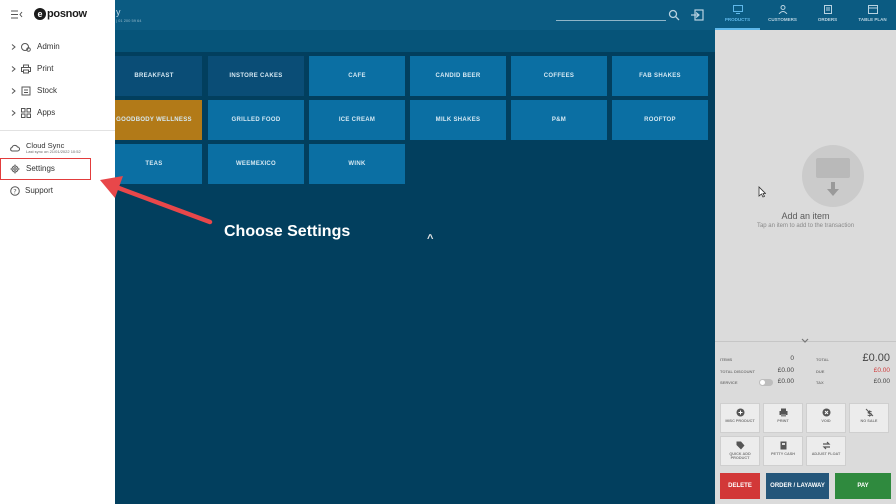  I want to click on button-label: PRINT, so click(783, 421).